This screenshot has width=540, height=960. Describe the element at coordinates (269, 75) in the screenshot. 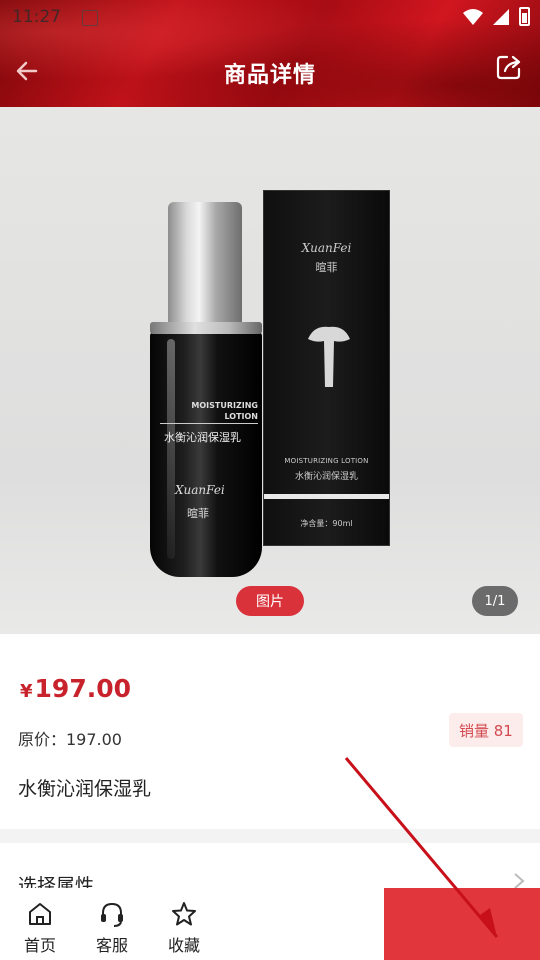

I see `page-title: 商品详情` at that location.